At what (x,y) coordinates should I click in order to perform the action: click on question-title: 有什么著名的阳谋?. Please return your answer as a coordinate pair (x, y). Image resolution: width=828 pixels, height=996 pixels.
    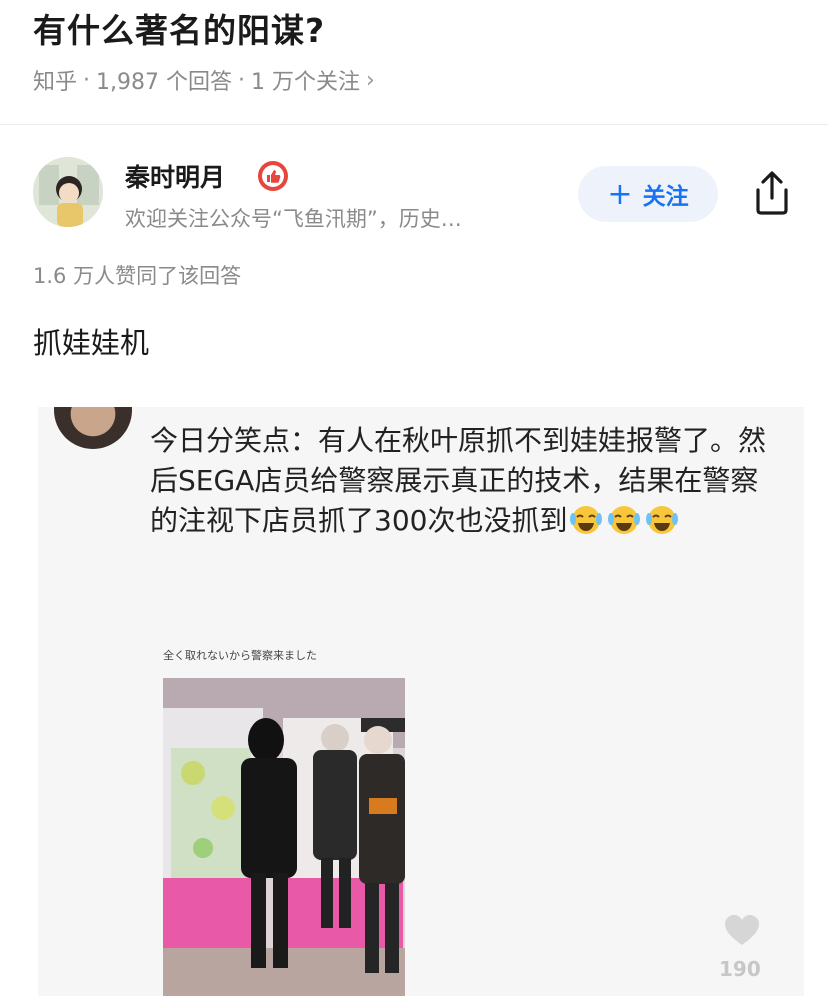
    Looking at the image, I should click on (179, 28).